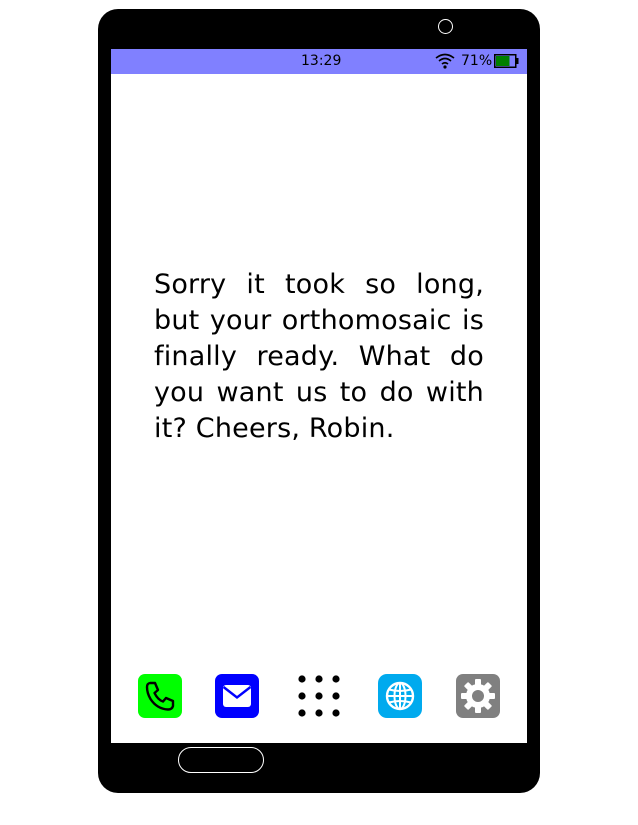 This screenshot has height=825, width=638. Describe the element at coordinates (321, 61) in the screenshot. I see `status-time: 13:29` at that location.